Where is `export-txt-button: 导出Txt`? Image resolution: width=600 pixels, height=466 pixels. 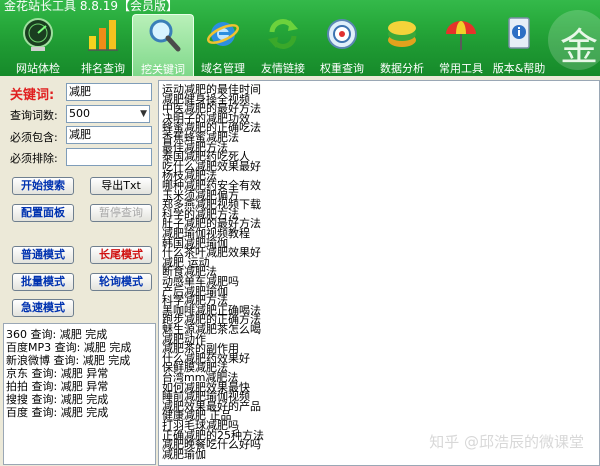 export-txt-button: 导出Txt is located at coordinates (121, 186).